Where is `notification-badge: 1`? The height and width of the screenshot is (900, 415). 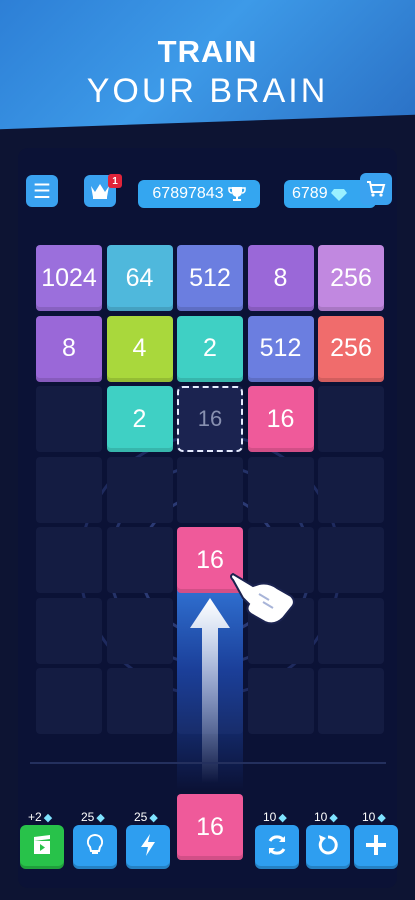 notification-badge: 1 is located at coordinates (115, 181).